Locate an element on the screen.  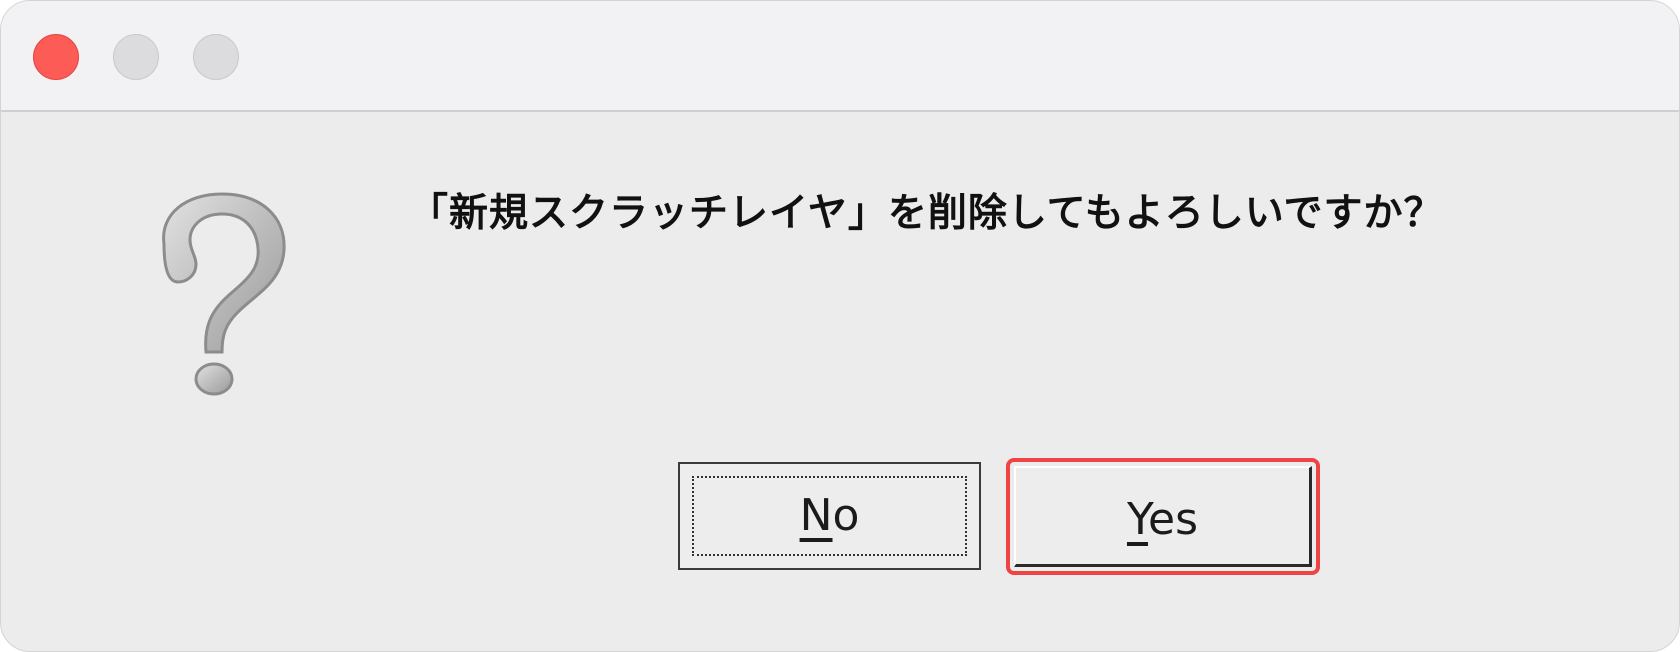
close-window-button is located at coordinates (56, 57).